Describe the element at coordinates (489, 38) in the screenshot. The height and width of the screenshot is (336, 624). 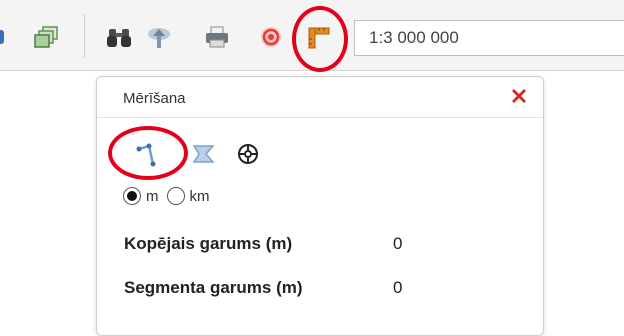
I see `scale-input` at that location.